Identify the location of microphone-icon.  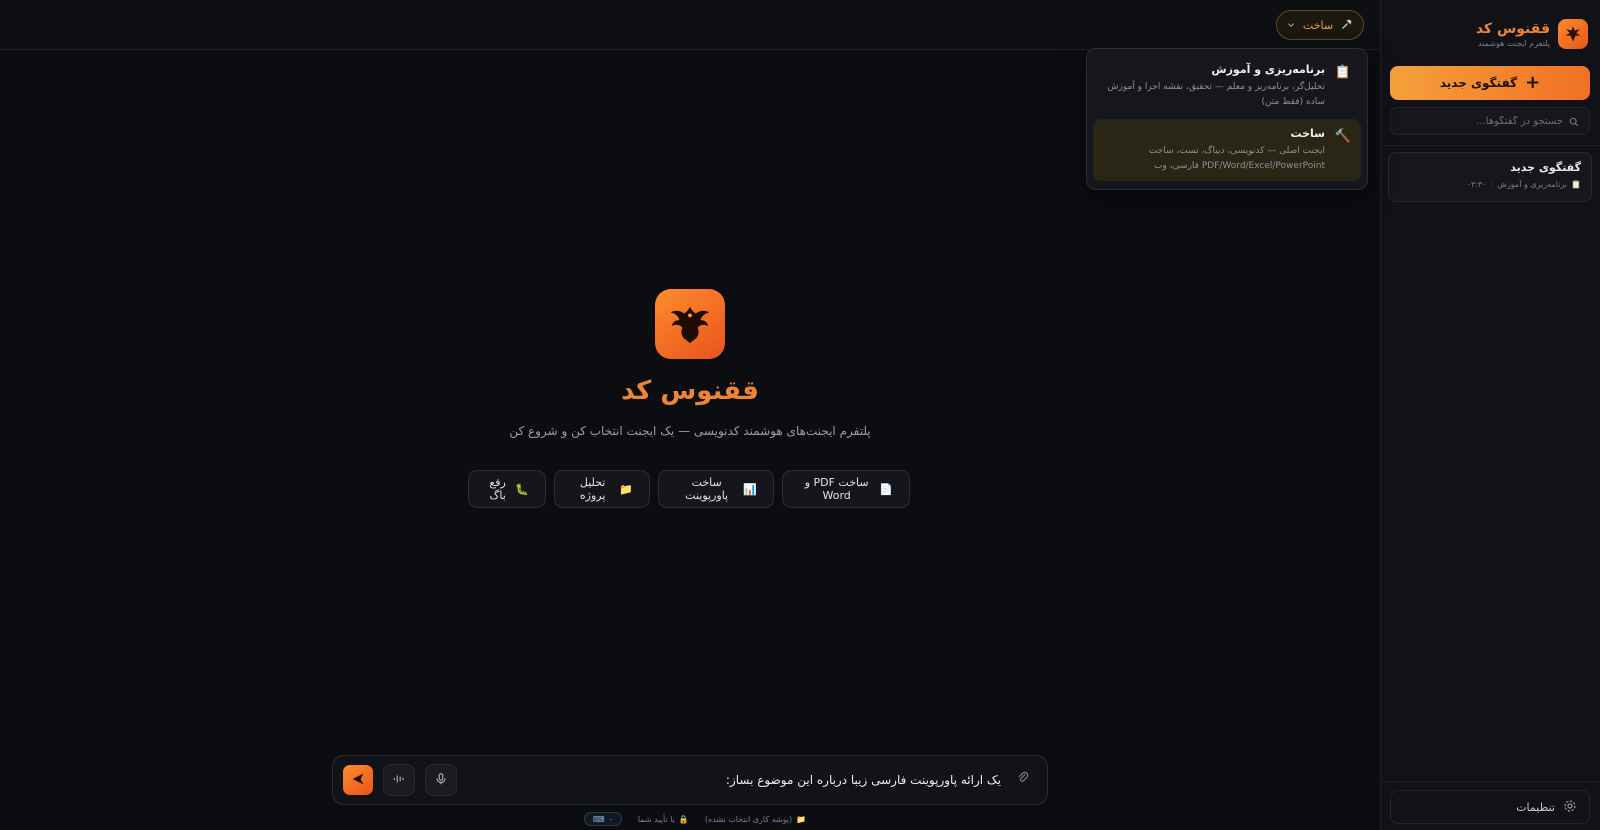
(441, 780).